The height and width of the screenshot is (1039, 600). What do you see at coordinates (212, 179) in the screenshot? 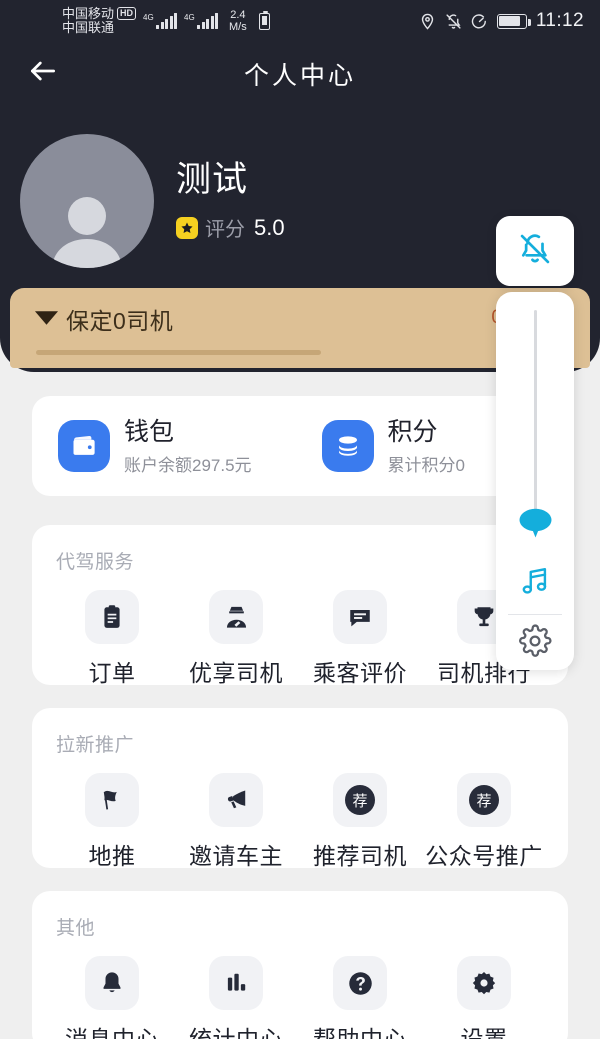
I see `profile-name: 测试` at bounding box center [212, 179].